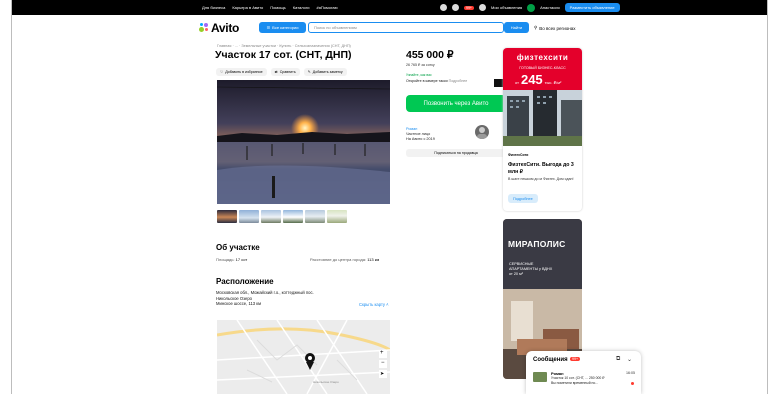 The image size is (778, 394). I want to click on ad2-brand: МИРАПОЛИС, so click(537, 244).